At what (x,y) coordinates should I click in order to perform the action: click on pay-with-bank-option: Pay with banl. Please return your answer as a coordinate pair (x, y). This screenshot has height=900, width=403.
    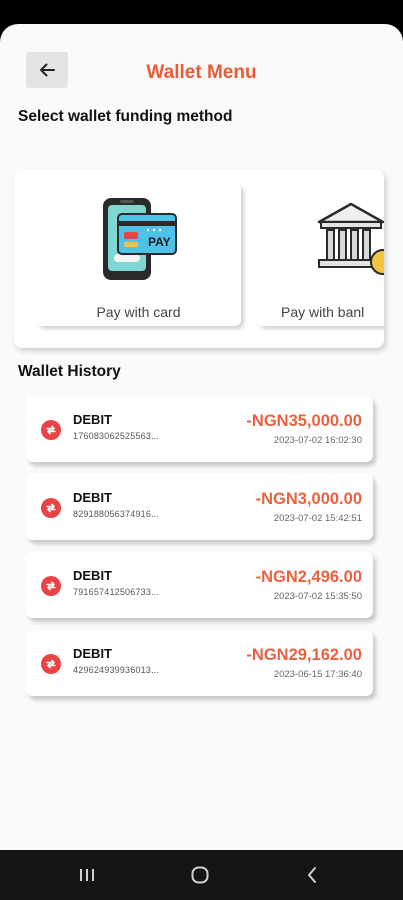
    Looking at the image, I should click on (320, 255).